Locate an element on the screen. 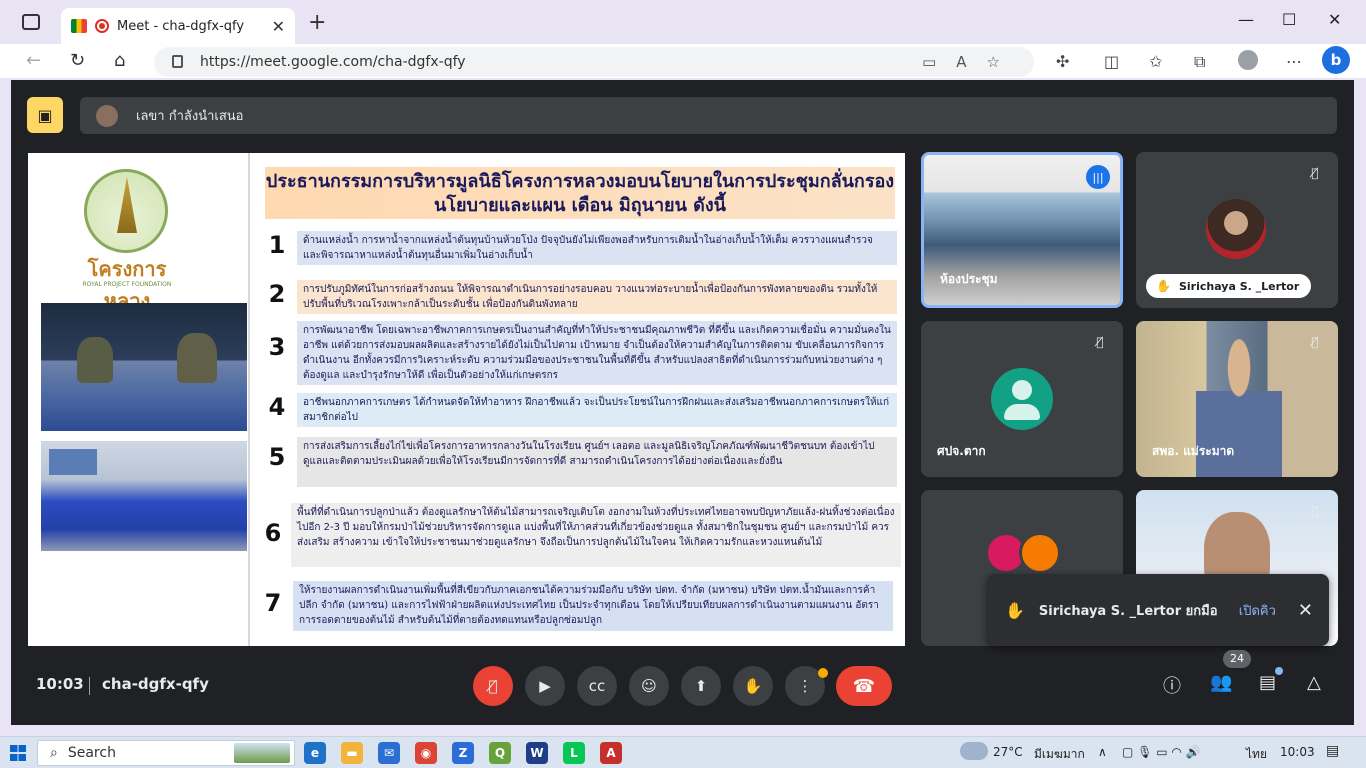 This screenshot has width=1366, height=768. meeting-clock: 10:03 is located at coordinates (60, 684).